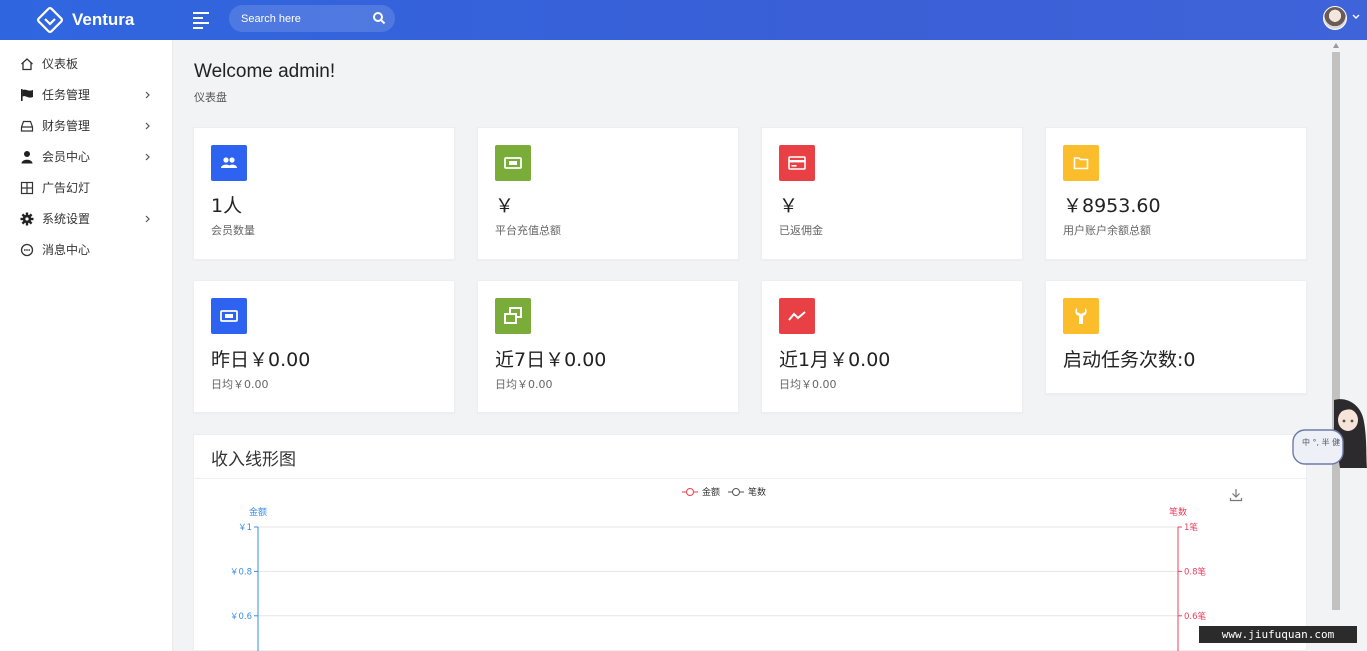 This screenshot has width=1367, height=651. Describe the element at coordinates (1176, 193) in the screenshot. I see `stat-card-balance: ￥8953.60 用户账户余额总额` at that location.